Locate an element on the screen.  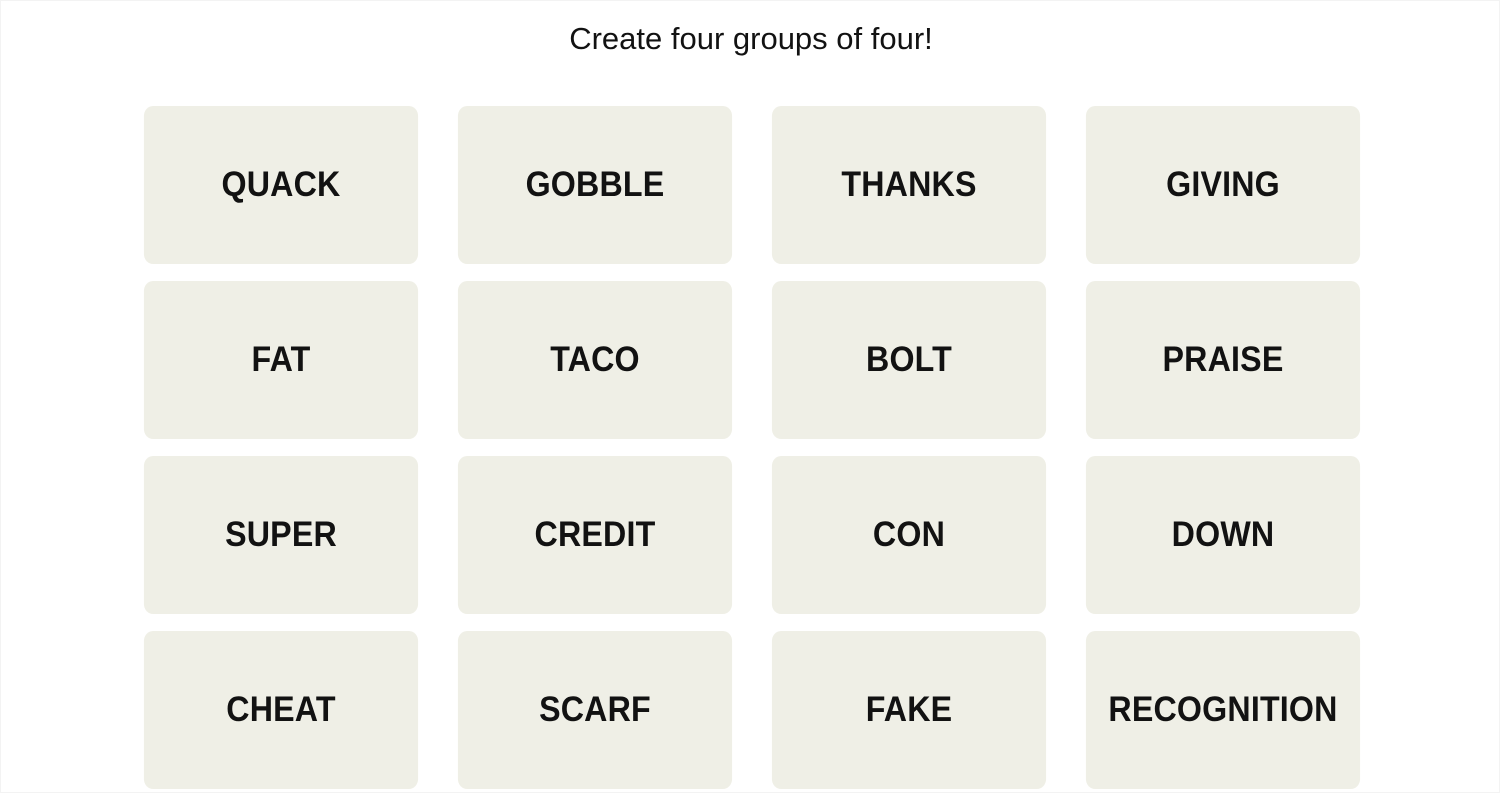
word-tile: BOLT is located at coordinates (909, 360).